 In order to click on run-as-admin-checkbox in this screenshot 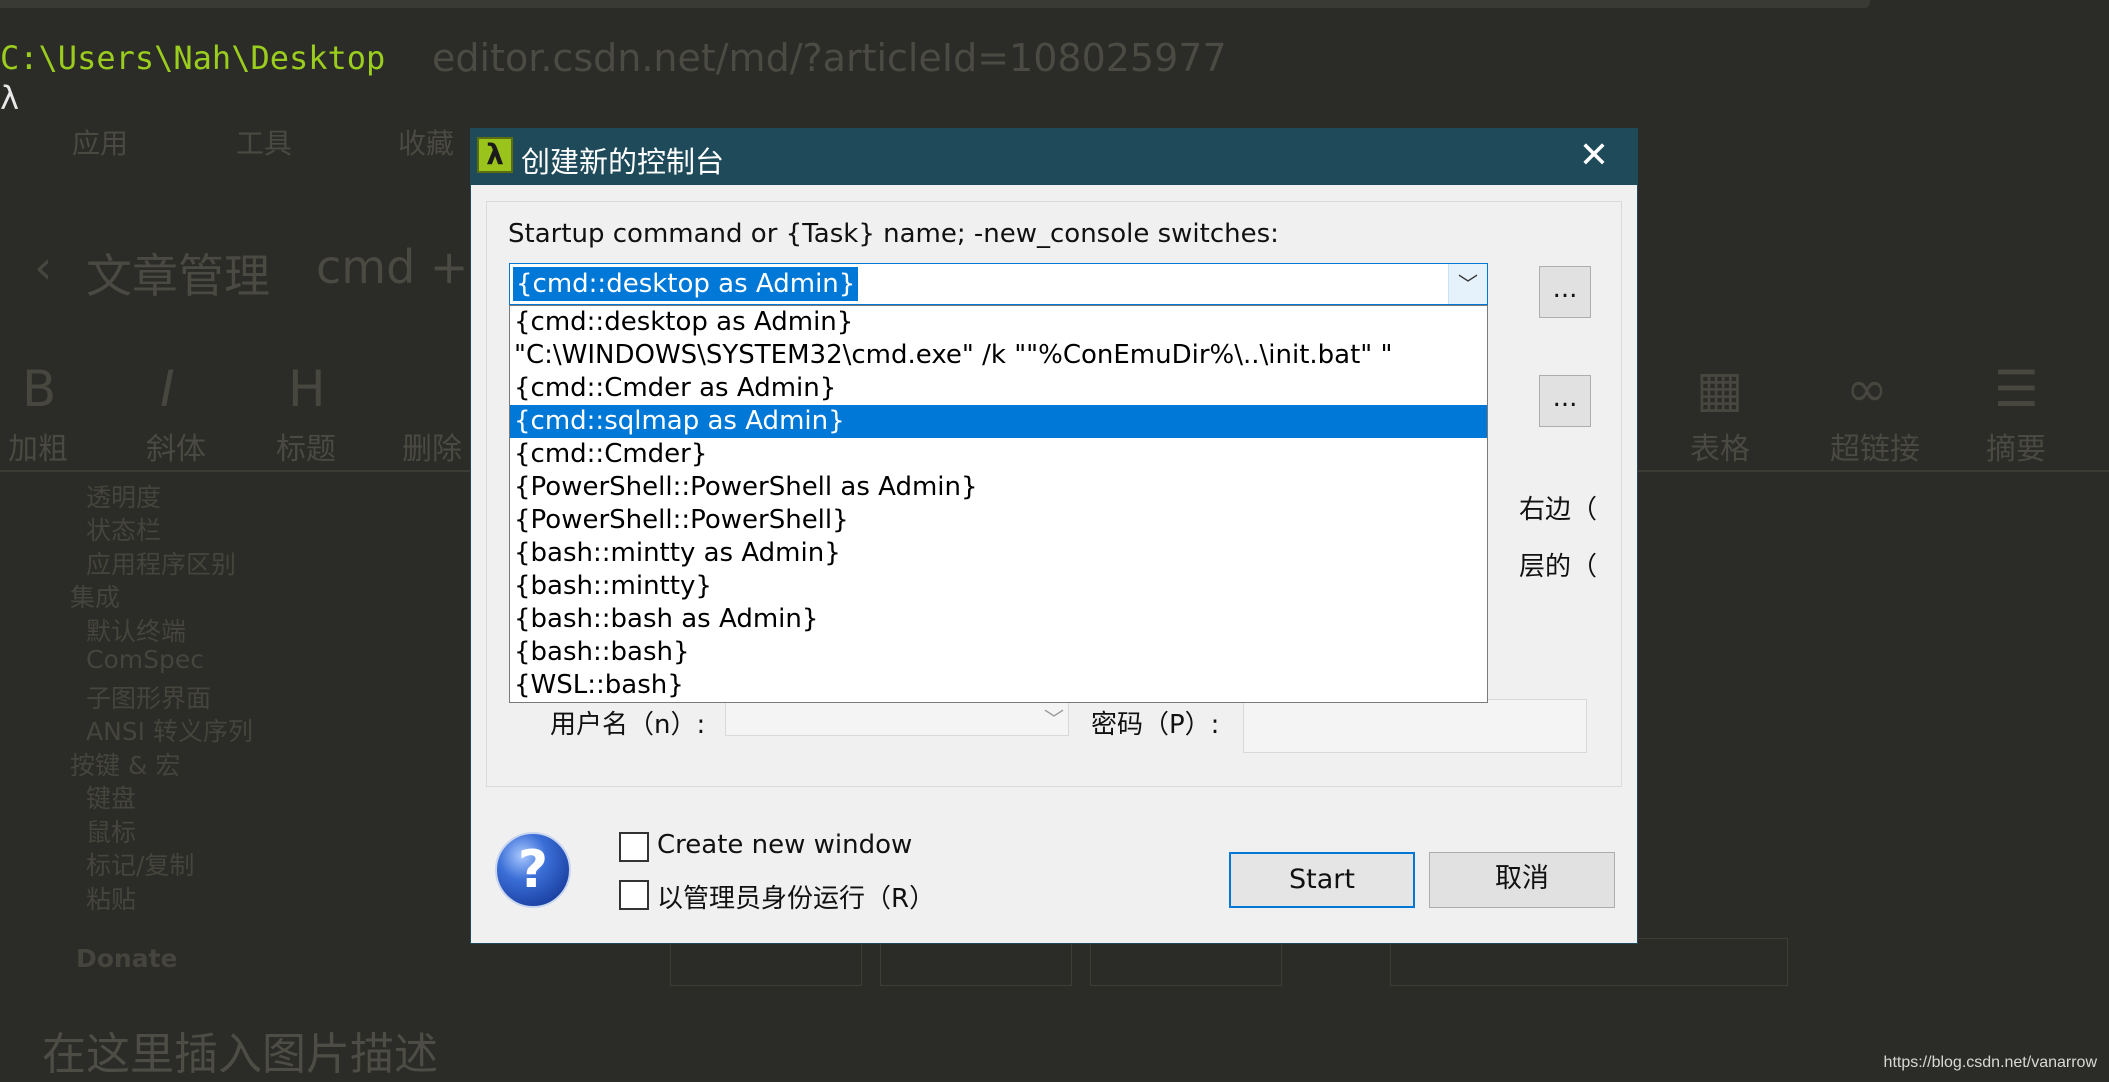, I will do `click(634, 895)`.